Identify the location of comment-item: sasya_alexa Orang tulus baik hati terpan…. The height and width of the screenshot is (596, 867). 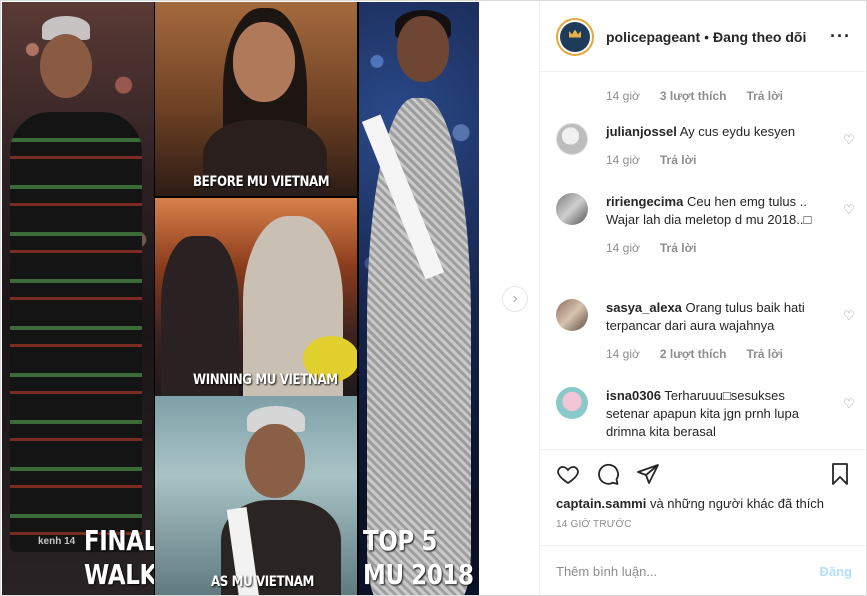
(706, 330).